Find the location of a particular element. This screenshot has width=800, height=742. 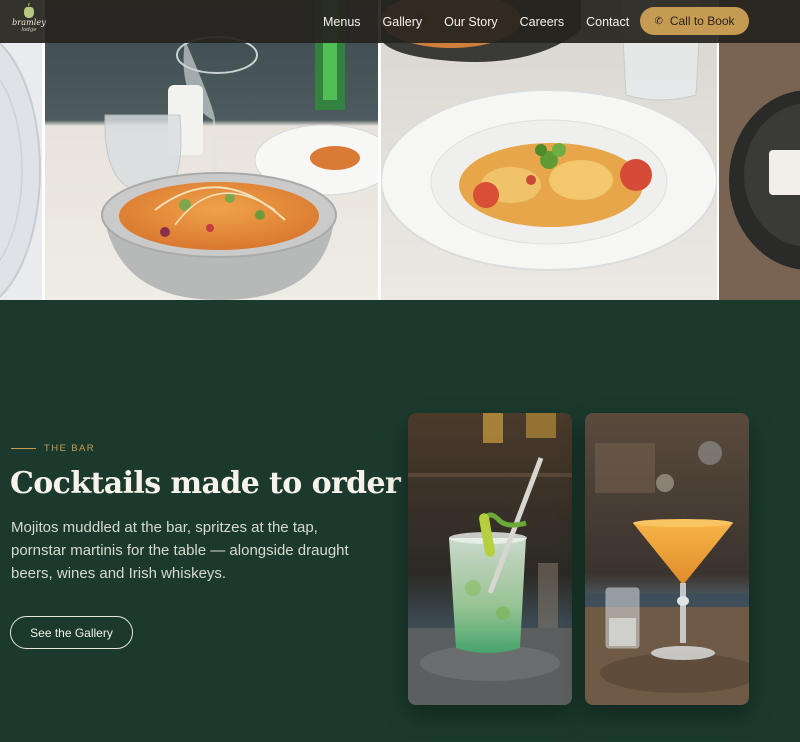

brand-logo: bramley lodge is located at coordinates (29, 22).